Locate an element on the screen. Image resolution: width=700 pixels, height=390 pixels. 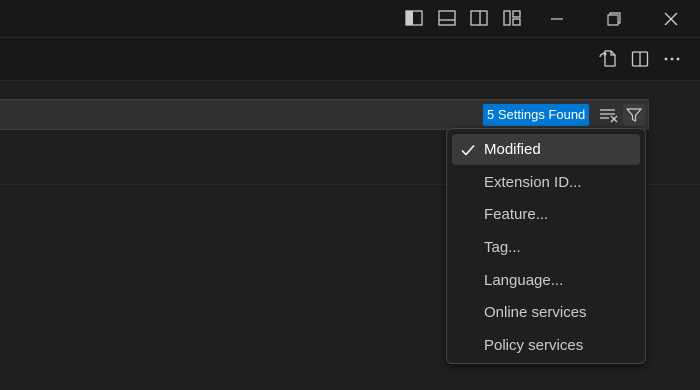
close-icon is located at coordinates (671, 18).